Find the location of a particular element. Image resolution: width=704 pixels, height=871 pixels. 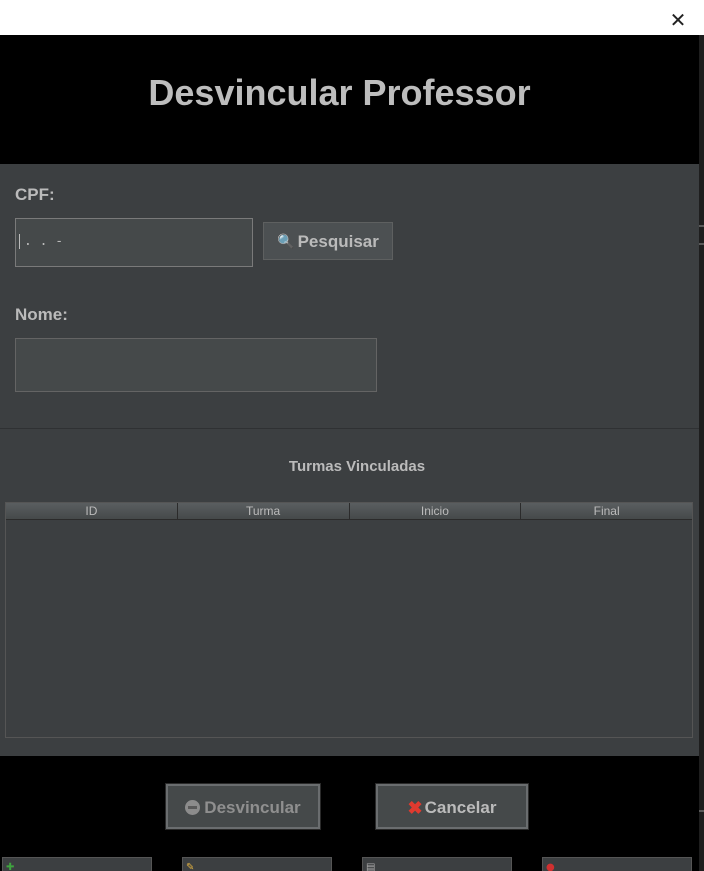

table-header: ID Turma Inicio Final is located at coordinates (349, 511).